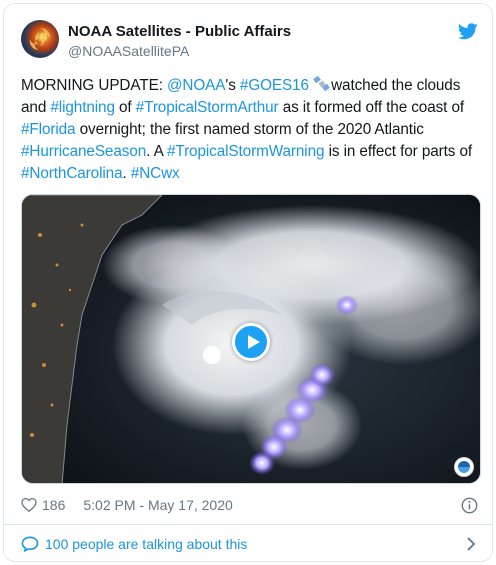 The width and height of the screenshot is (496, 565). Describe the element at coordinates (196, 85) in the screenshot. I see `mention-noaa-link: @NOAA` at that location.